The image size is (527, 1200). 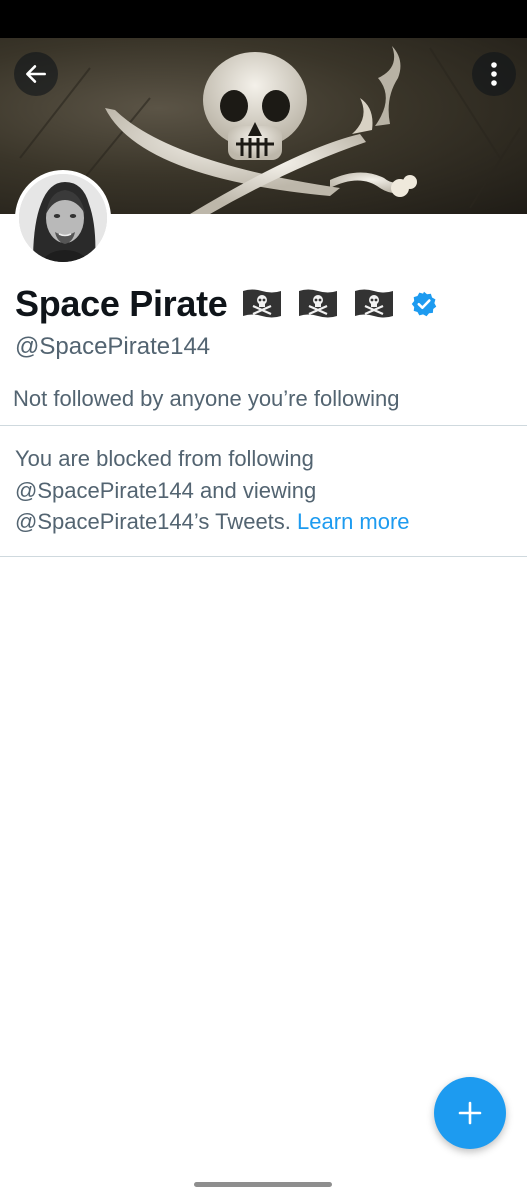 What do you see at coordinates (353, 521) in the screenshot?
I see `learn-more-link: Learn more` at bounding box center [353, 521].